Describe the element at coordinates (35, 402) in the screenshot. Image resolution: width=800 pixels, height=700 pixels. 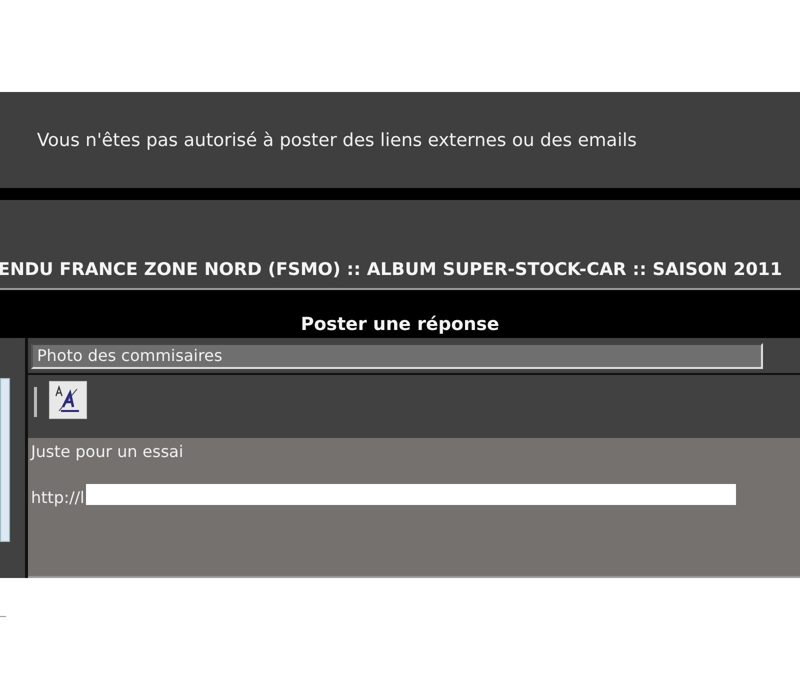
I see `toolbar-separator` at that location.